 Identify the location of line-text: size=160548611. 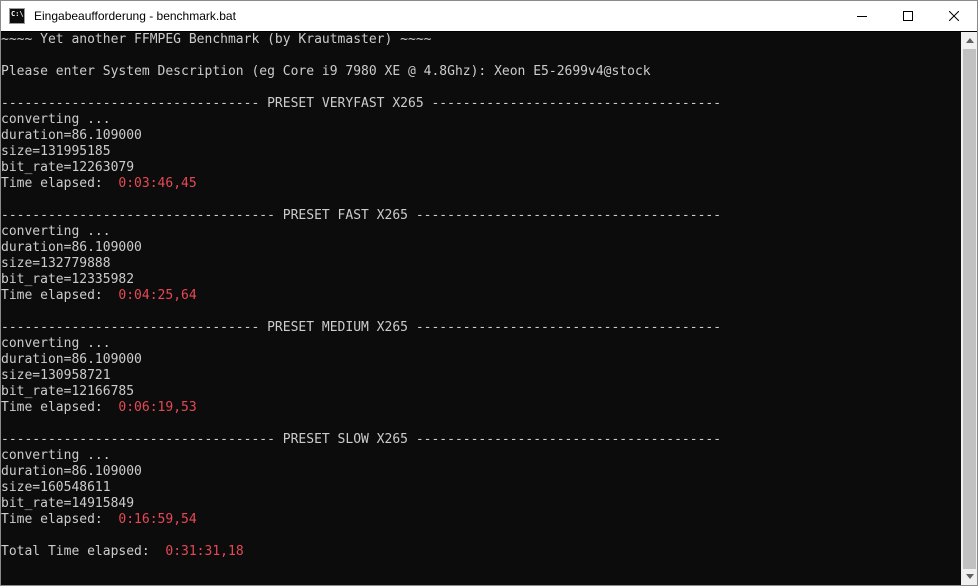
(56, 487).